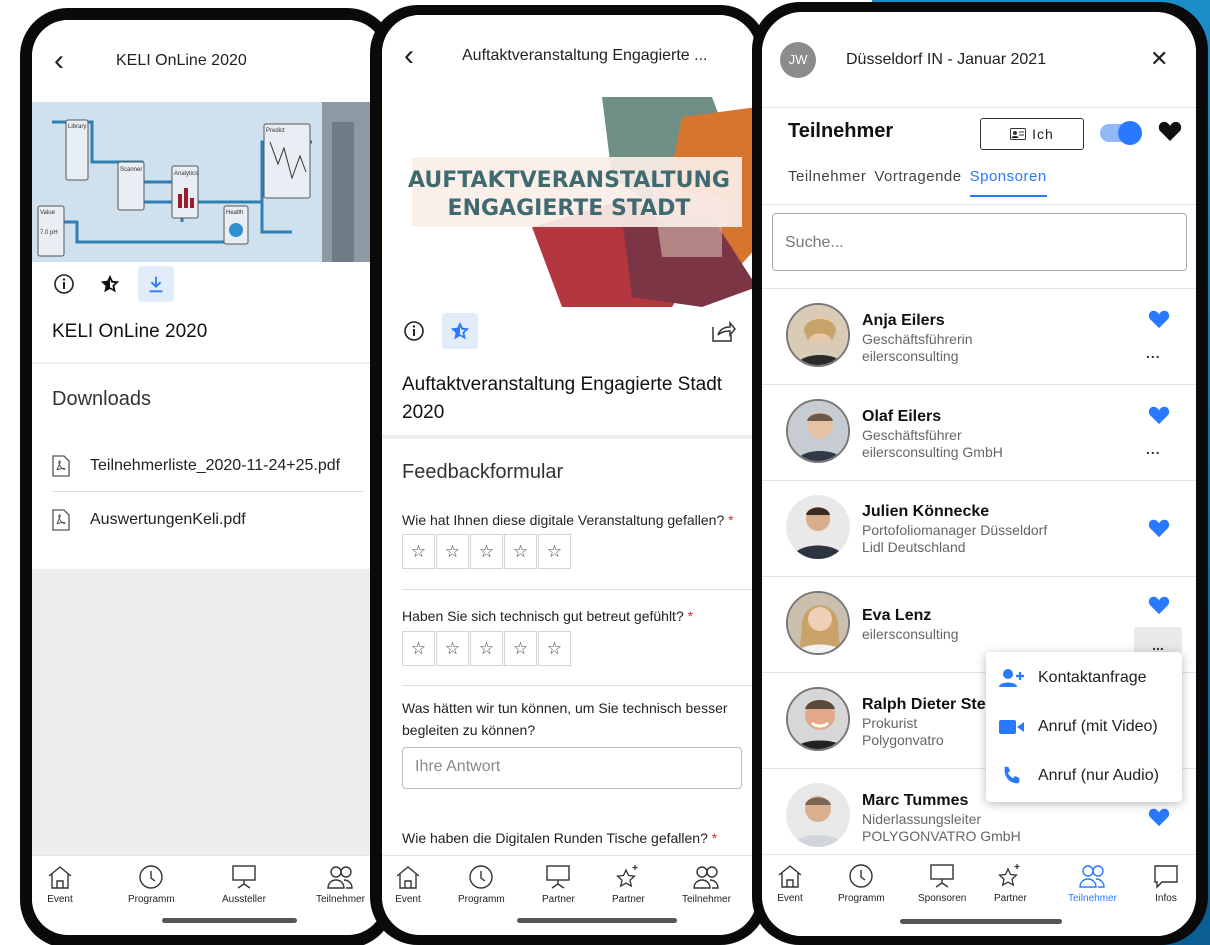 This screenshot has width=1210, height=945. I want to click on person-company: Lidl Deutschland, so click(914, 547).